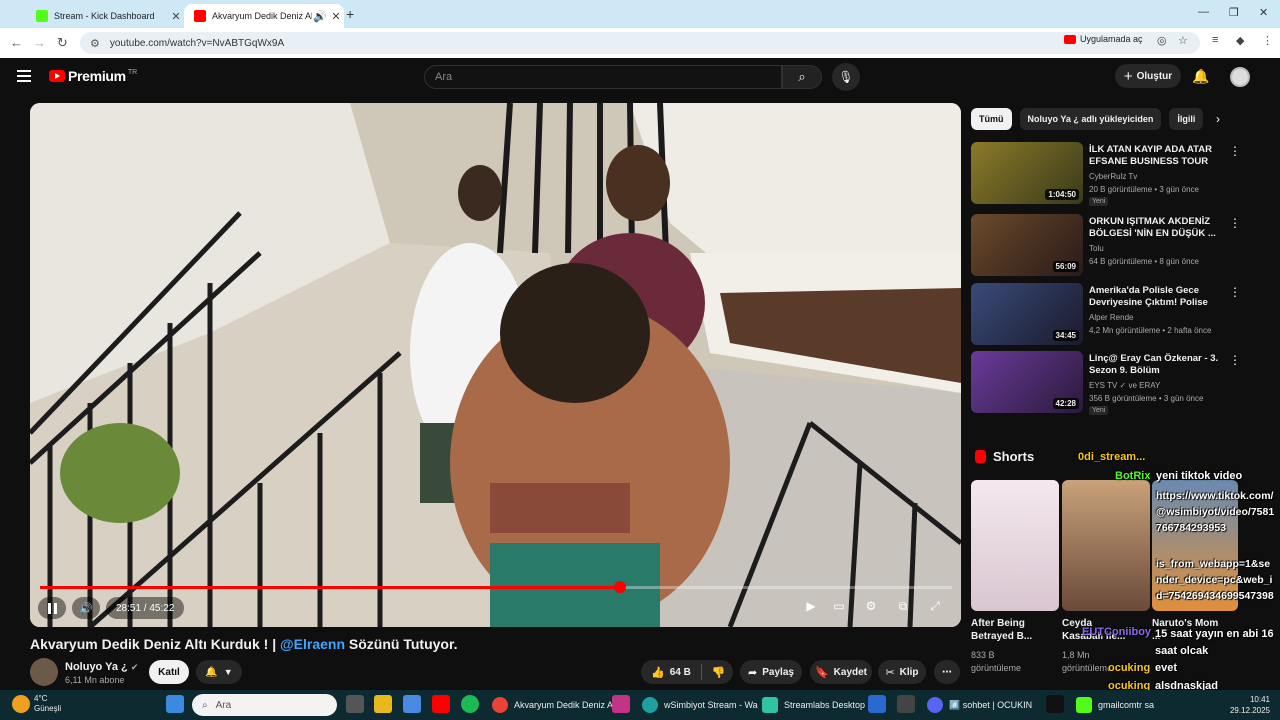 This screenshot has height=720, width=1280. Describe the element at coordinates (312, 644) in the screenshot. I see `title-mention-link: @Elraenn` at that location.